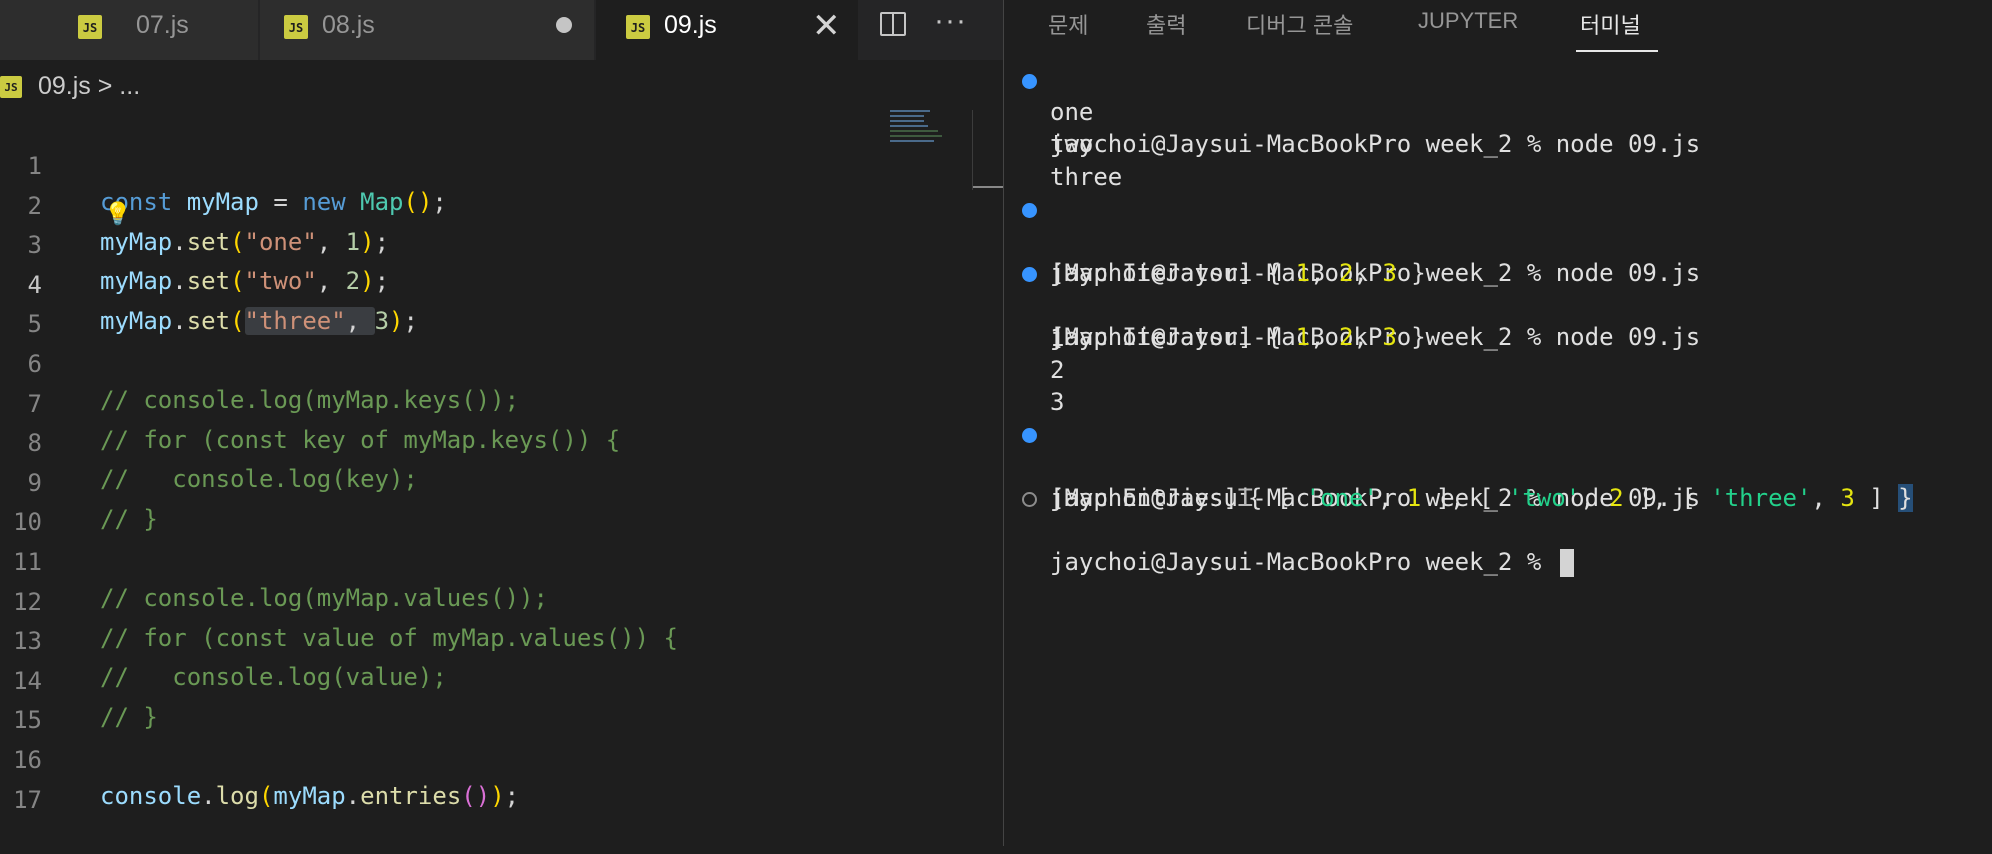 This screenshot has height=854, width=1992. I want to click on more-actions-icon: ···, so click(950, 21).